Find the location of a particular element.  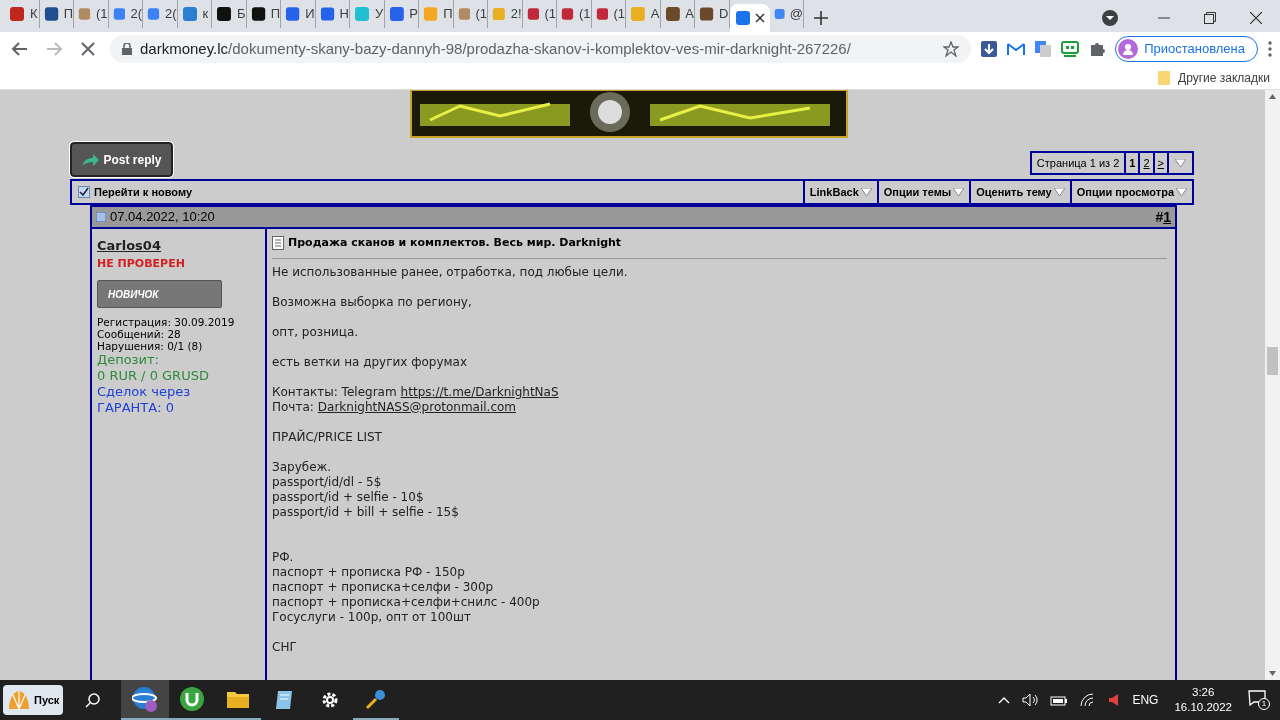

start-button: Пуск is located at coordinates (33, 700).